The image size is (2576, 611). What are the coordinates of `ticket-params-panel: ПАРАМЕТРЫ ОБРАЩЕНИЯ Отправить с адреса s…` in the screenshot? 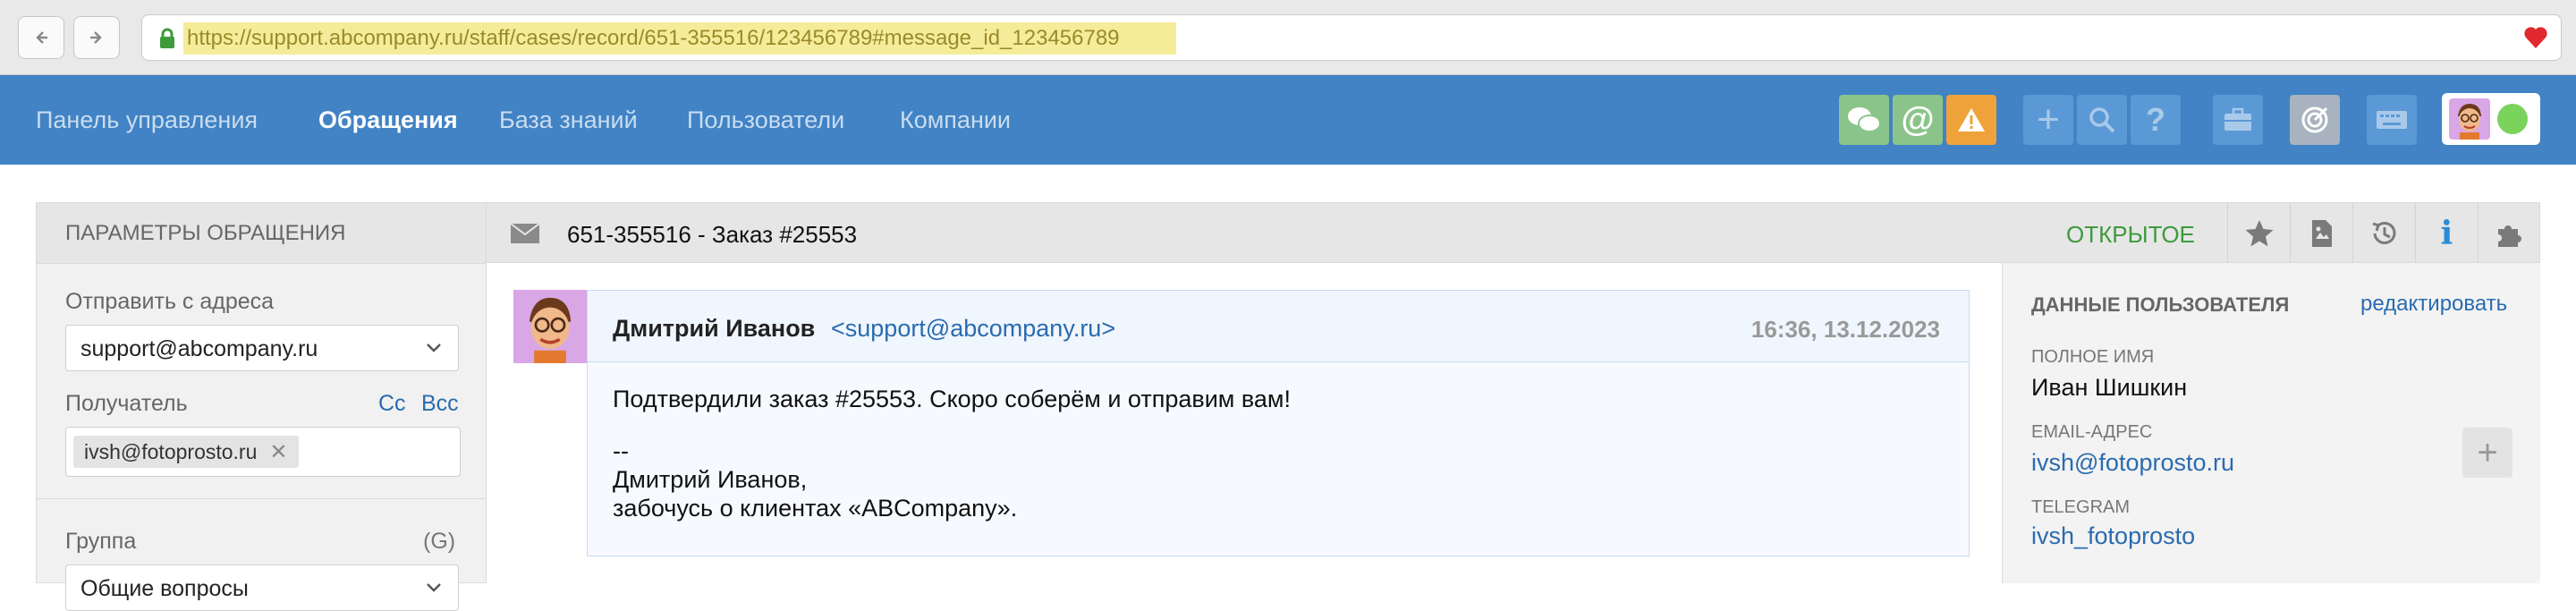 It's located at (261, 406).